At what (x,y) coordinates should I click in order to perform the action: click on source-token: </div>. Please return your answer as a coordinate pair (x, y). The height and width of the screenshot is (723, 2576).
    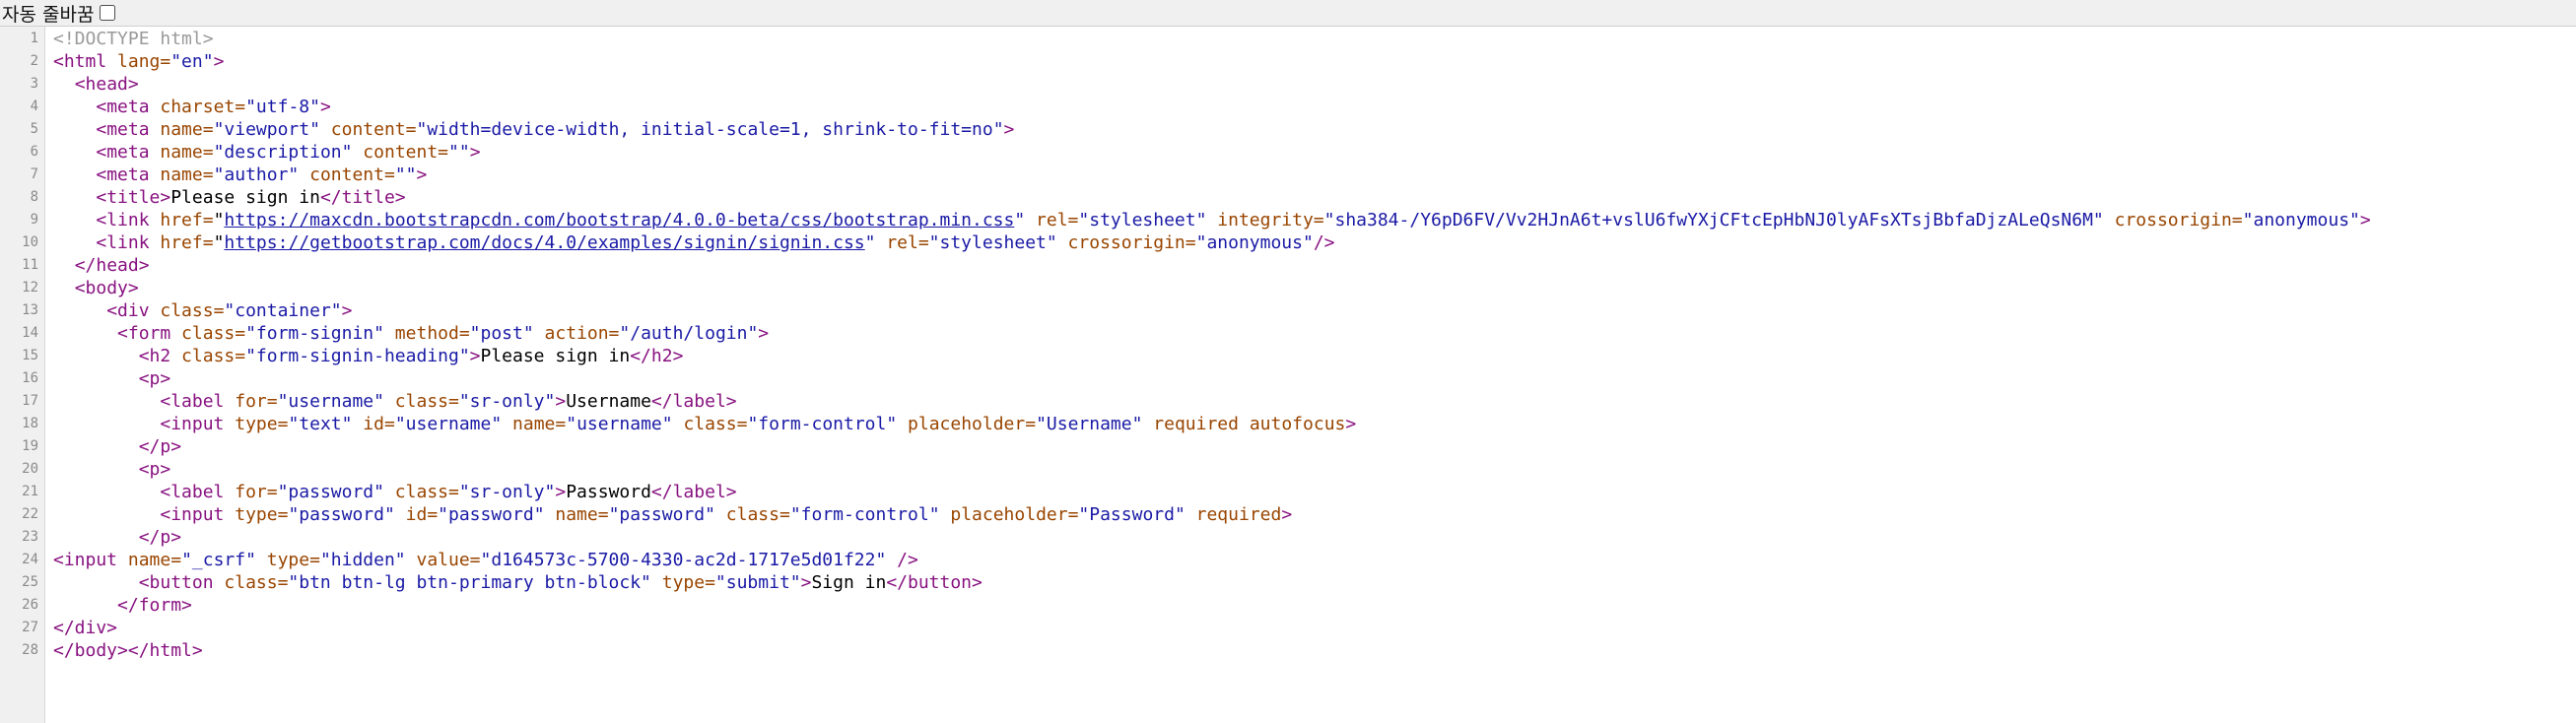
    Looking at the image, I should click on (85, 628).